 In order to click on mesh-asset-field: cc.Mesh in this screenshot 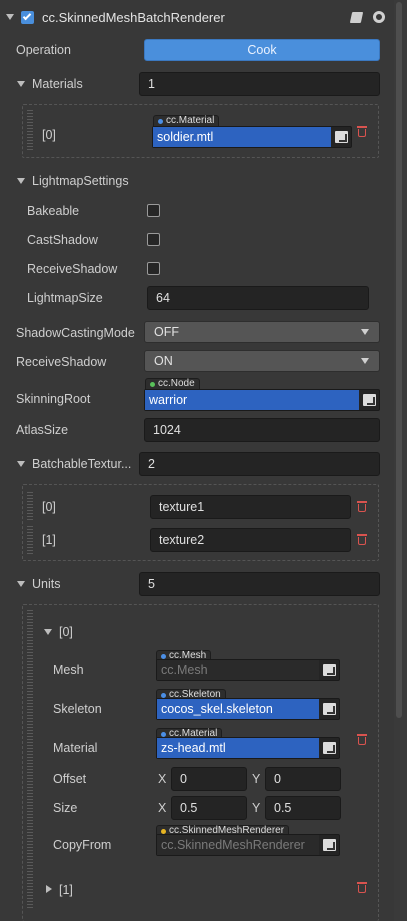, I will do `click(248, 670)`.